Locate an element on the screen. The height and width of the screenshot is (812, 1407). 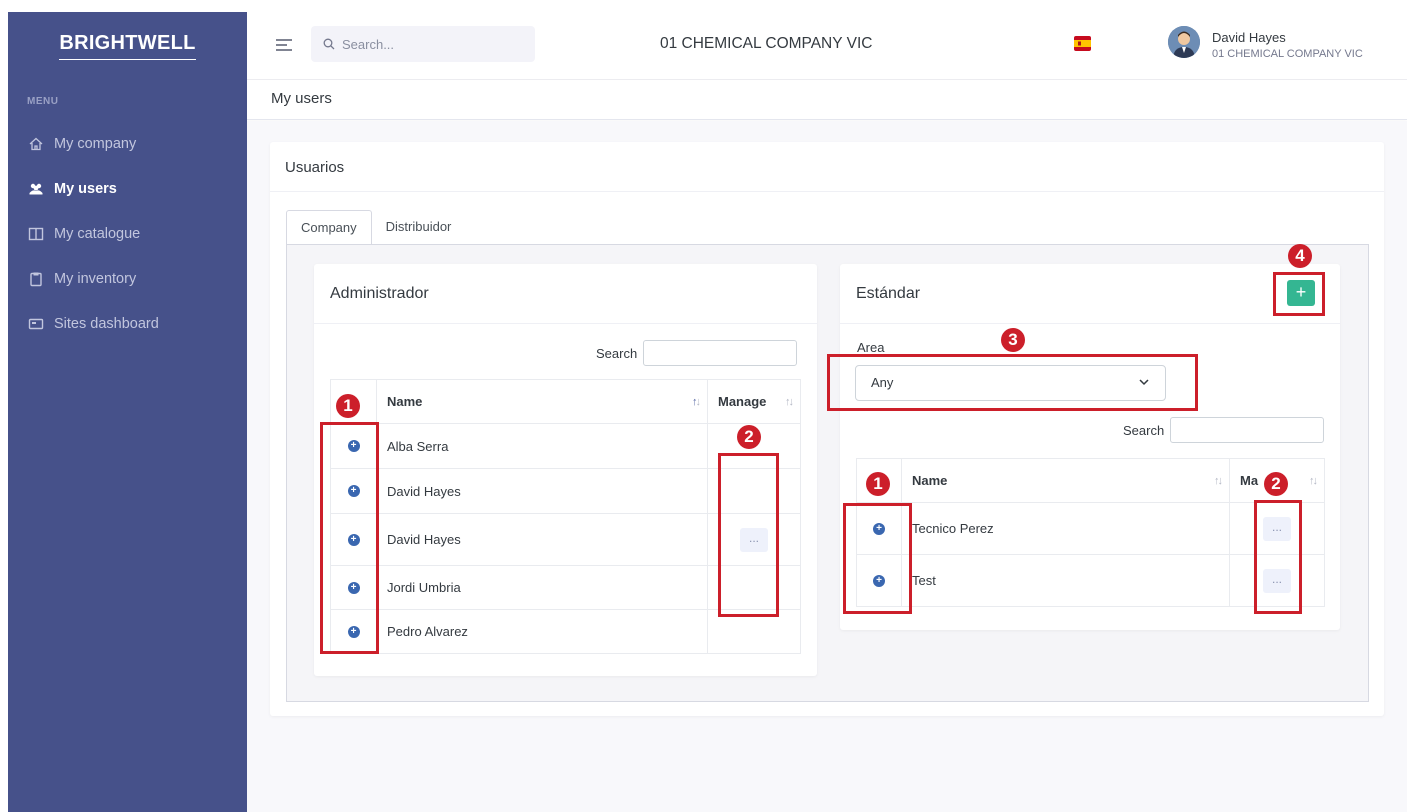
table-header-row: Name ↑↓ Manage ↑↓ is located at coordinates (565, 401).